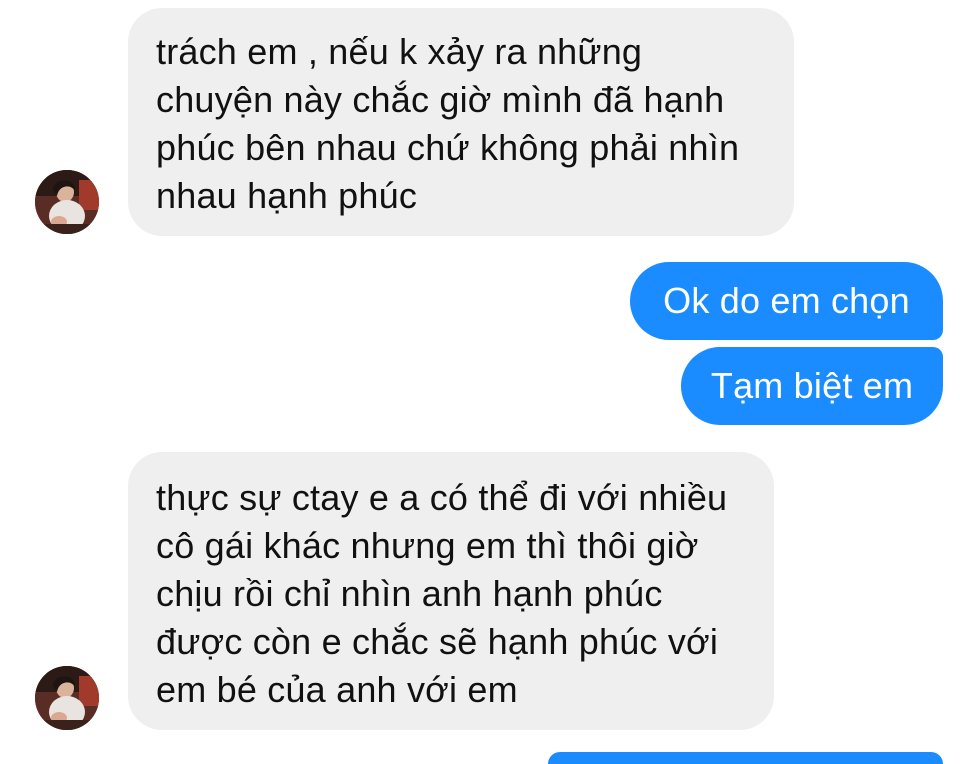 The image size is (960, 764). What do you see at coordinates (440, 99) in the screenshot?
I see `message-text-line: chuyện này chắc giờ mình đã hạnh` at bounding box center [440, 99].